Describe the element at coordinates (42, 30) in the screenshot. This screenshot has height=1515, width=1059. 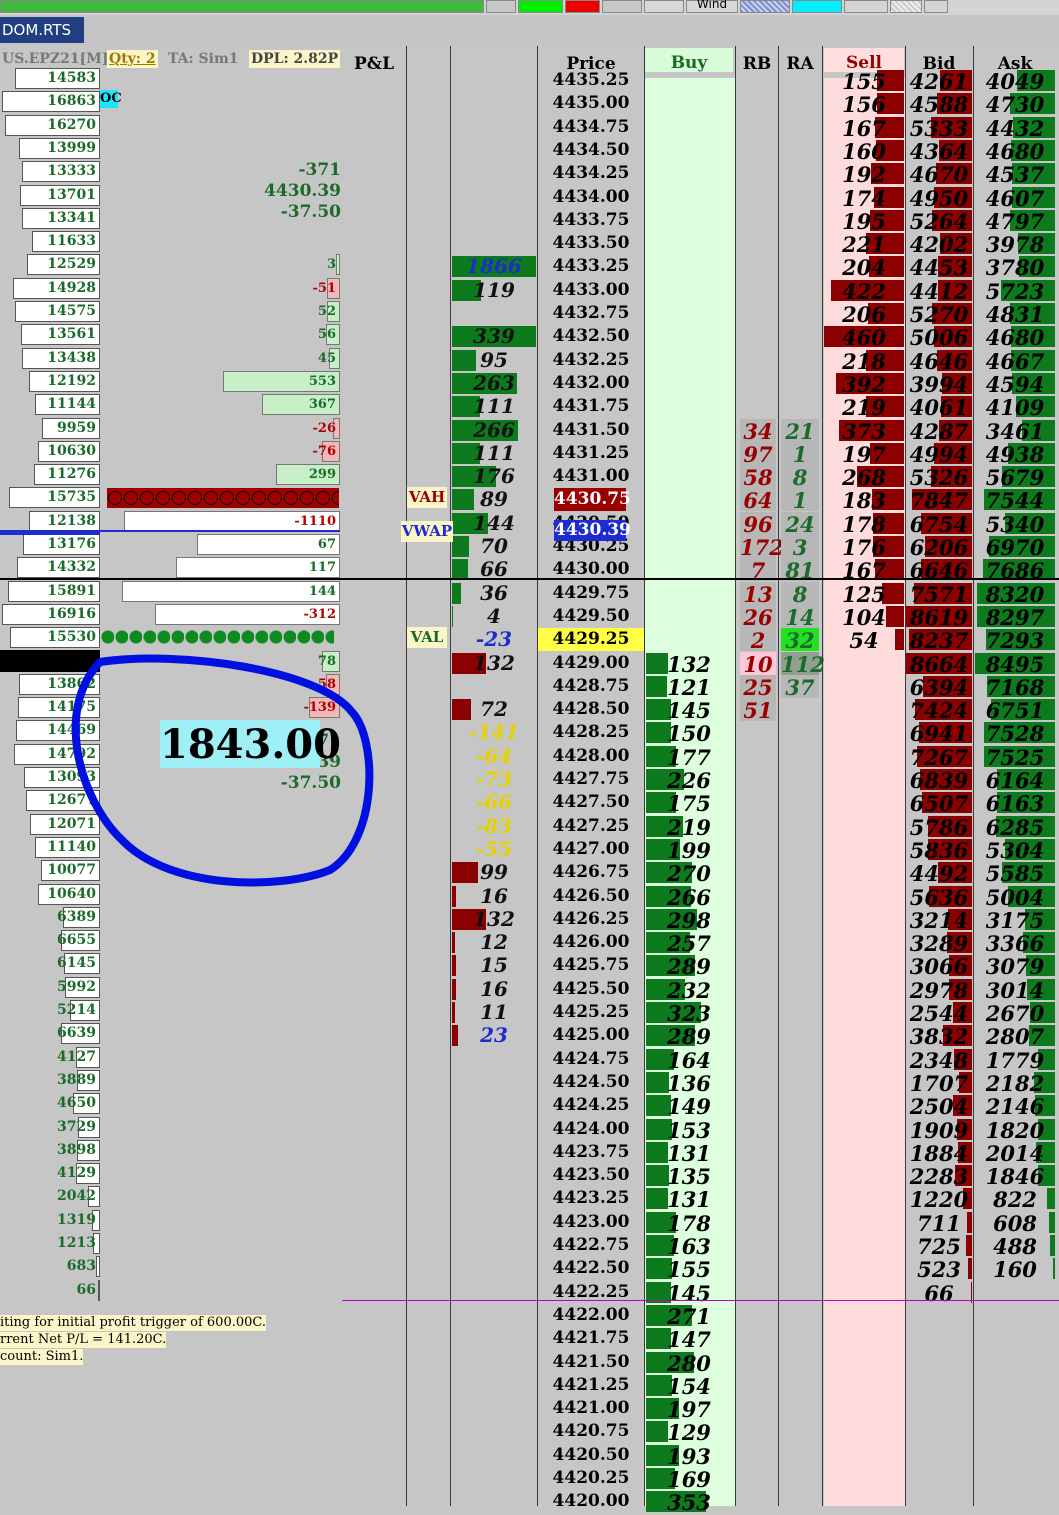
I see `dom-window-tab: DOM.RTS` at that location.